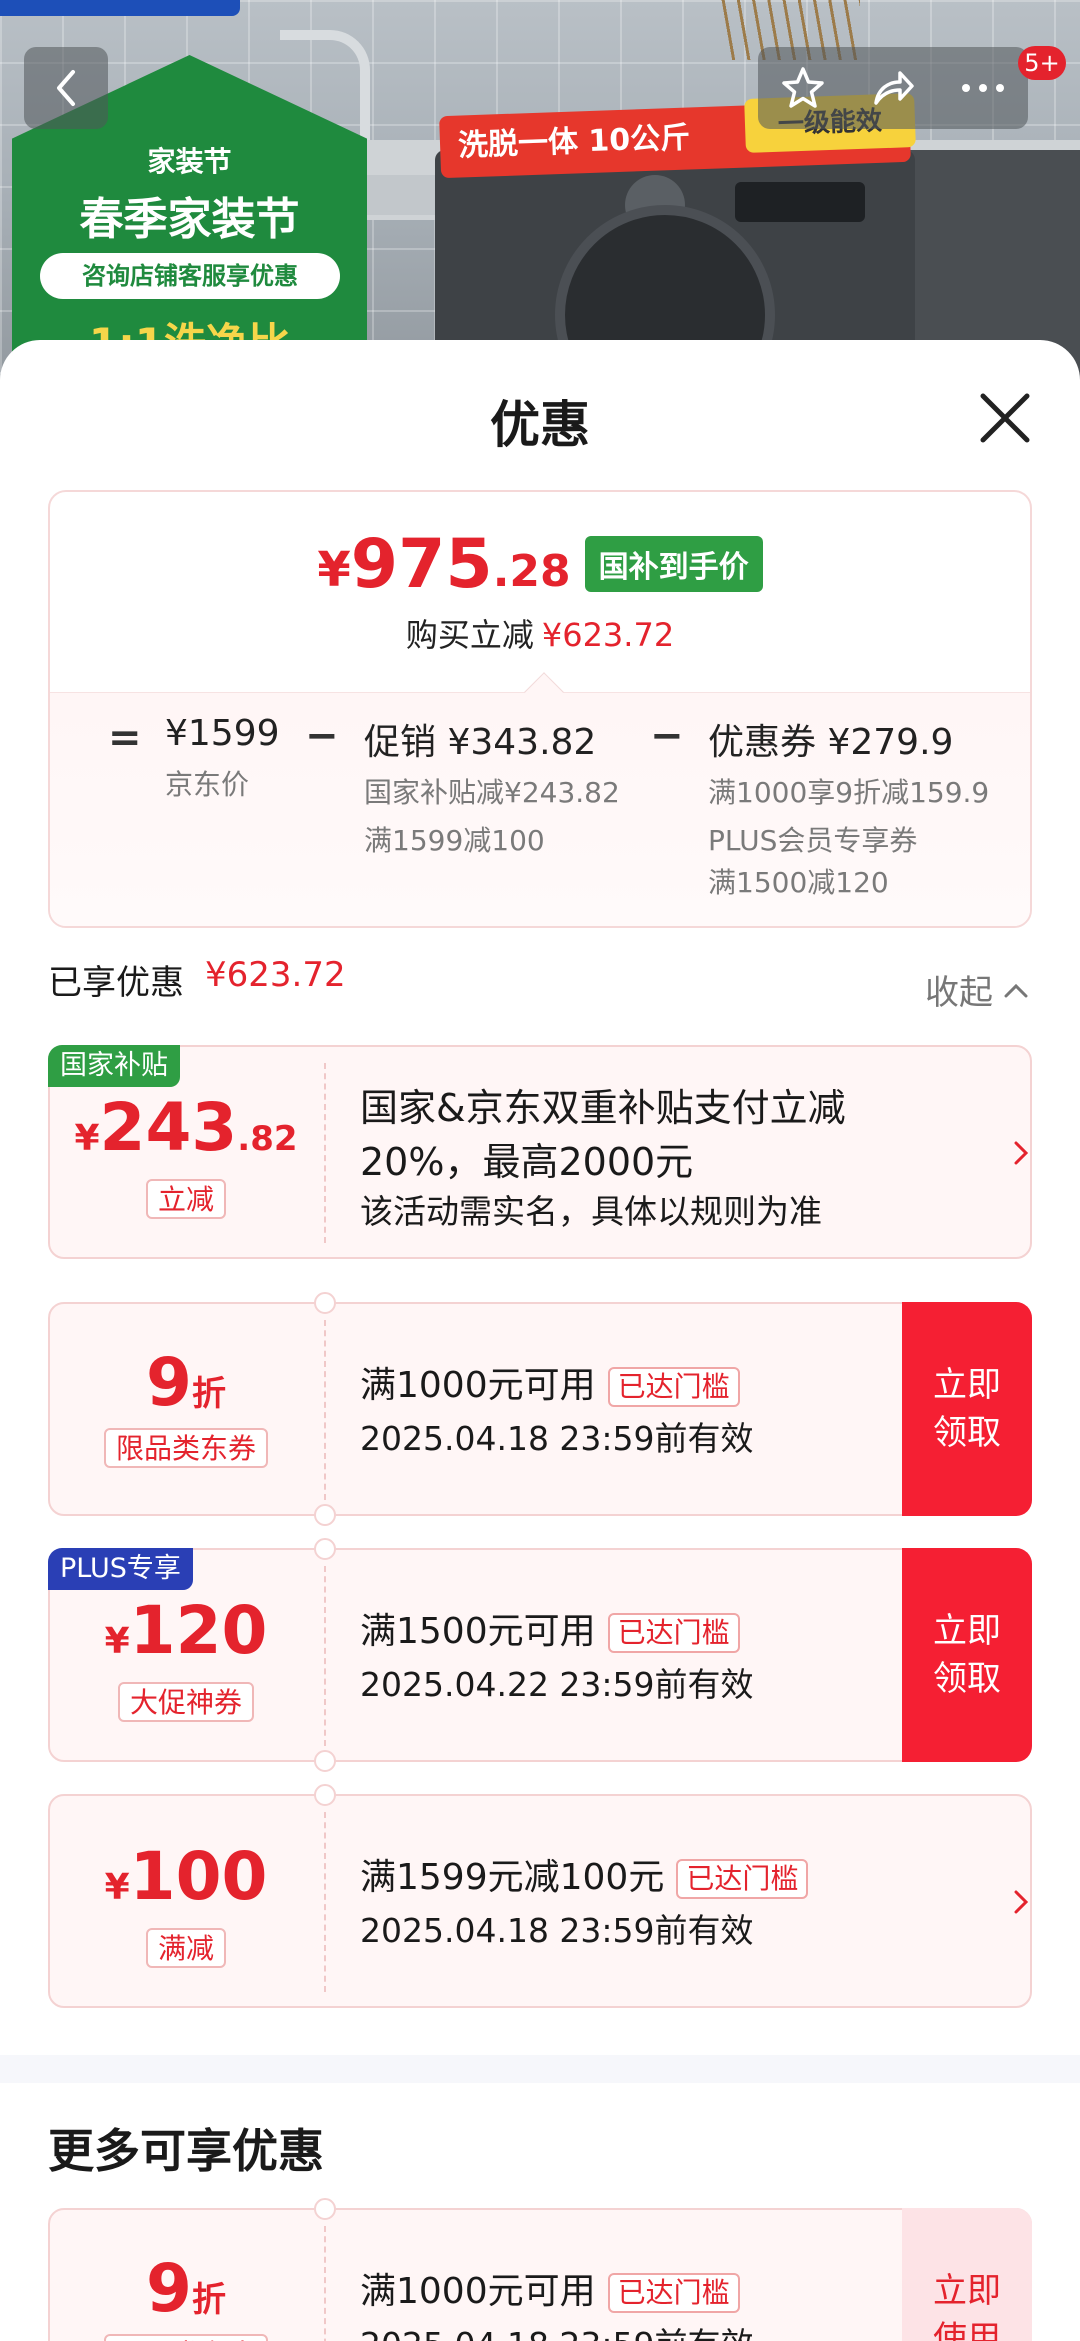 This screenshot has height=2341, width=1080. I want to click on promo-sub-subsidy: 国家补贴减¥243.82, so click(492, 792).